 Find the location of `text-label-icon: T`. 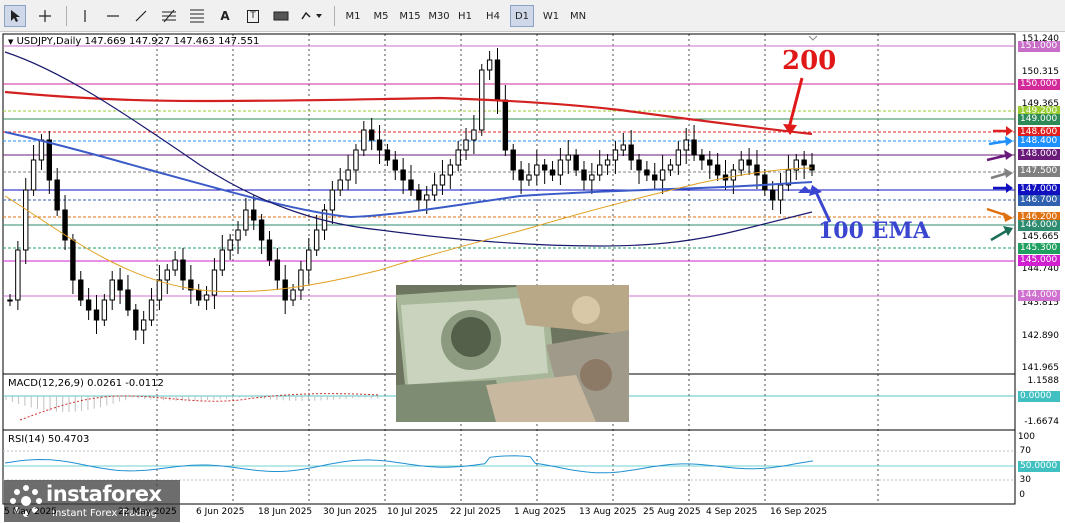

text-label-icon: T is located at coordinates (253, 16).